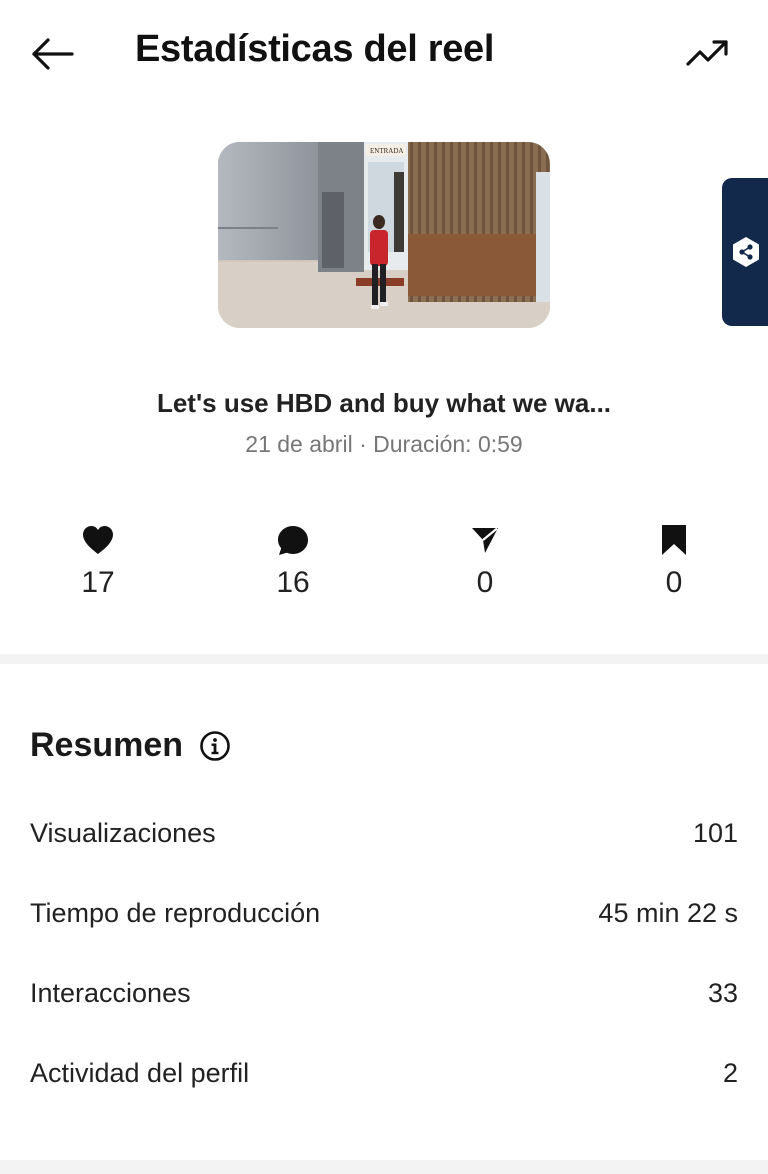 This screenshot has height=1174, width=768. I want to click on header: Estadísticas del reel, so click(384, 52).